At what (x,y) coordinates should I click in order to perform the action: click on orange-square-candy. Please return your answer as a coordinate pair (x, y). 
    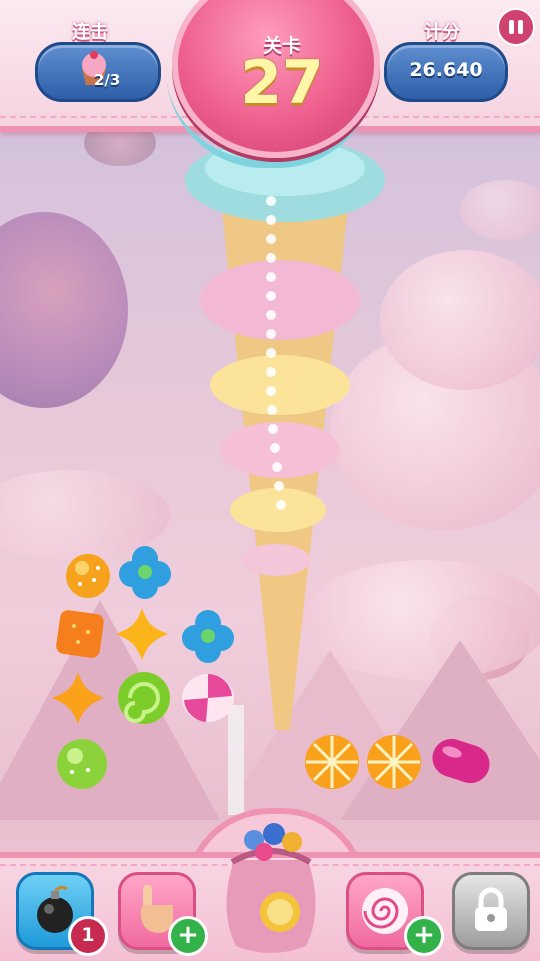
    Looking at the image, I should click on (80, 634).